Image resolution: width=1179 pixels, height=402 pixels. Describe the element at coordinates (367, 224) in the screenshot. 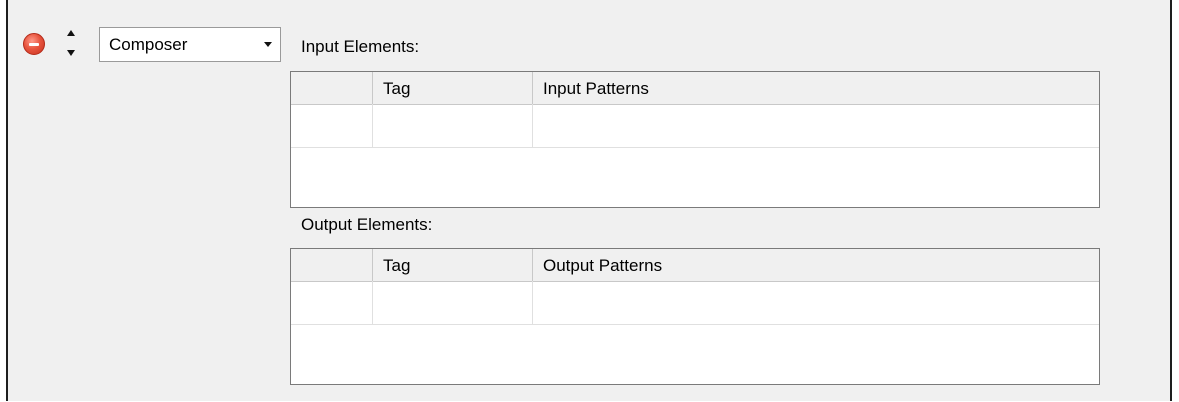

I see `output-elements-label: Output Elements:` at that location.